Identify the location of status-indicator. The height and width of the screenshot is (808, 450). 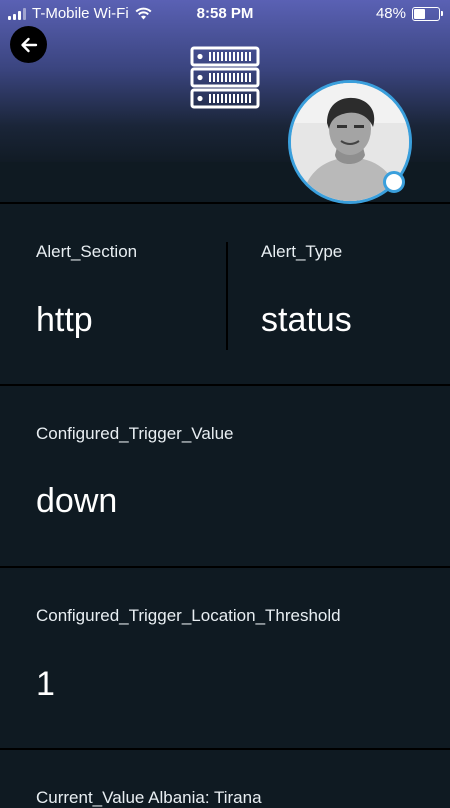
(394, 182).